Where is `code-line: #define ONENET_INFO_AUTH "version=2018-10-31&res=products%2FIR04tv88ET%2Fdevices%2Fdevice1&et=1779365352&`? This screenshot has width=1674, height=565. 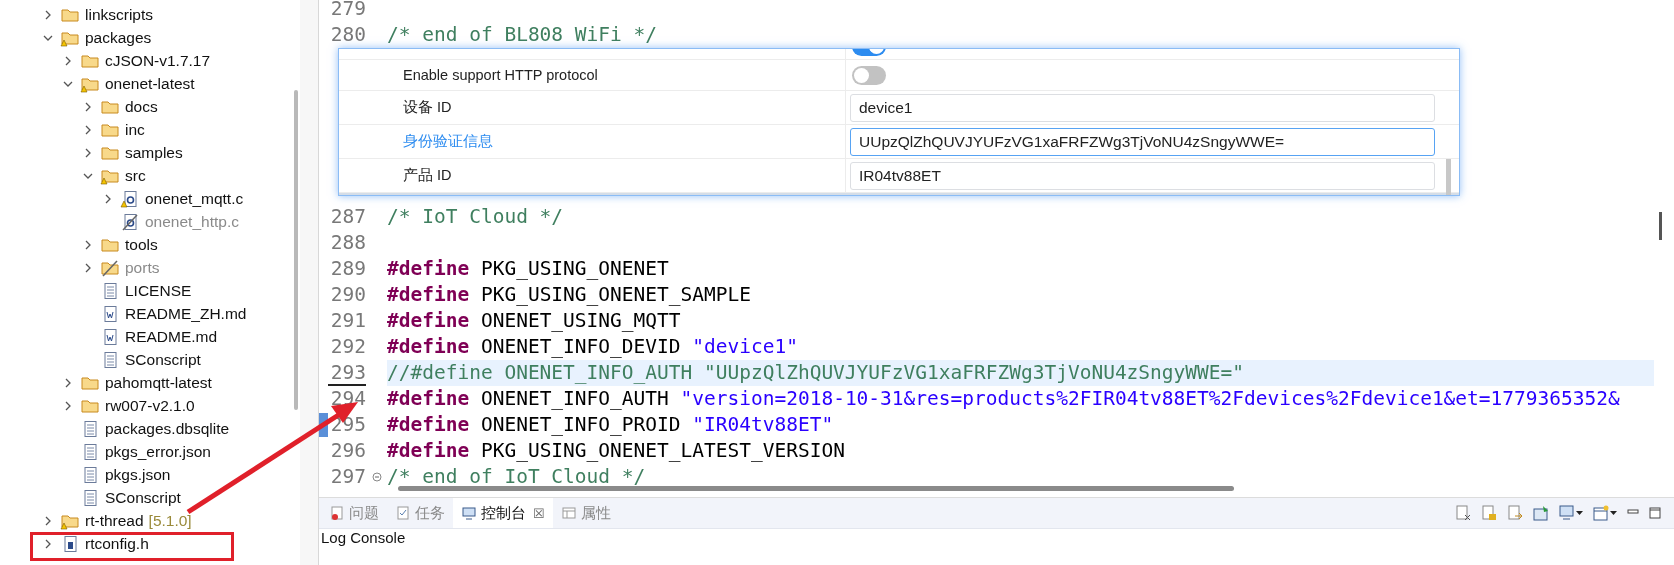 code-line: #define ONENET_INFO_AUTH "version=2018-10-31&res=products%2FIR04tv88ET%2Fdevices%2Fdevice1&et=1779365352& is located at coordinates (1003, 399).